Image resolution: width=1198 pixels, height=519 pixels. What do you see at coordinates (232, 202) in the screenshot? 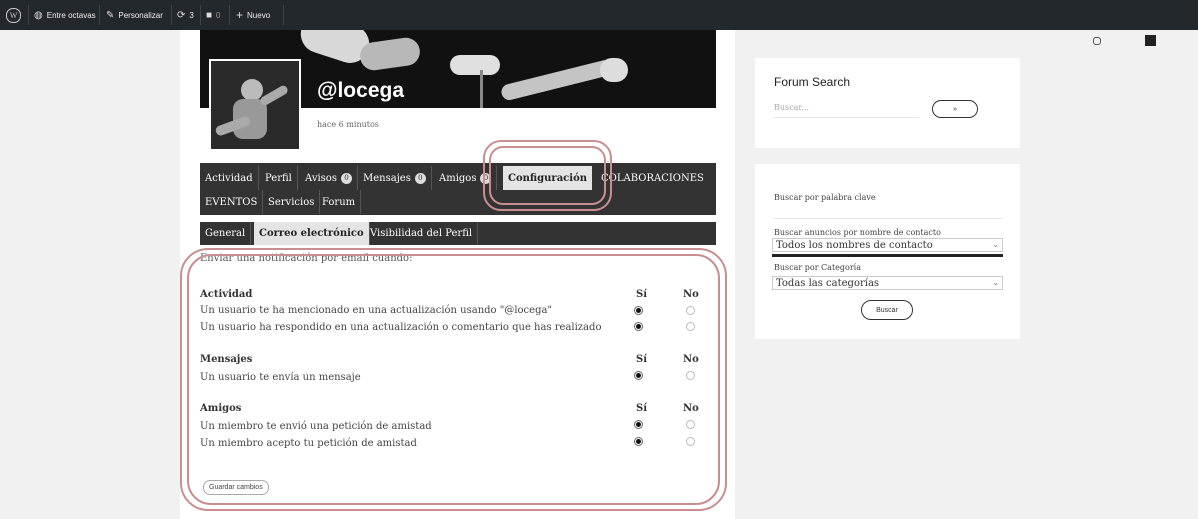
I see `tab-eventos: EVENTOS` at bounding box center [232, 202].